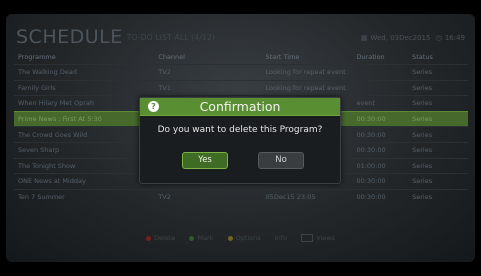 Image resolution: width=481 pixels, height=276 pixels. I want to click on dialog-message: Do you want to delete this Program?, so click(240, 130).